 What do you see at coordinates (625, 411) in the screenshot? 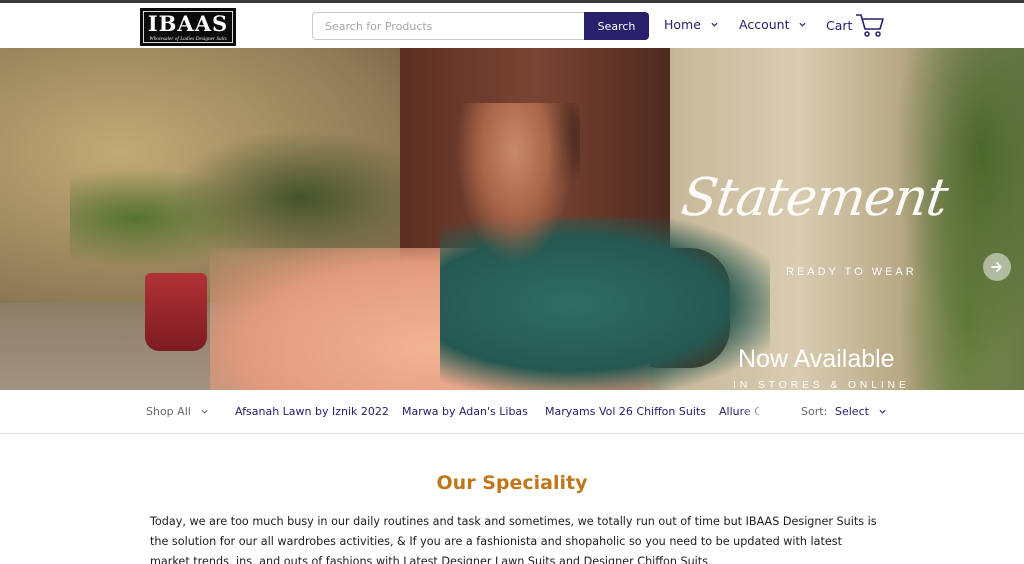
I see `category-link: Maryams Vol 26 Chiffon Suits` at bounding box center [625, 411].